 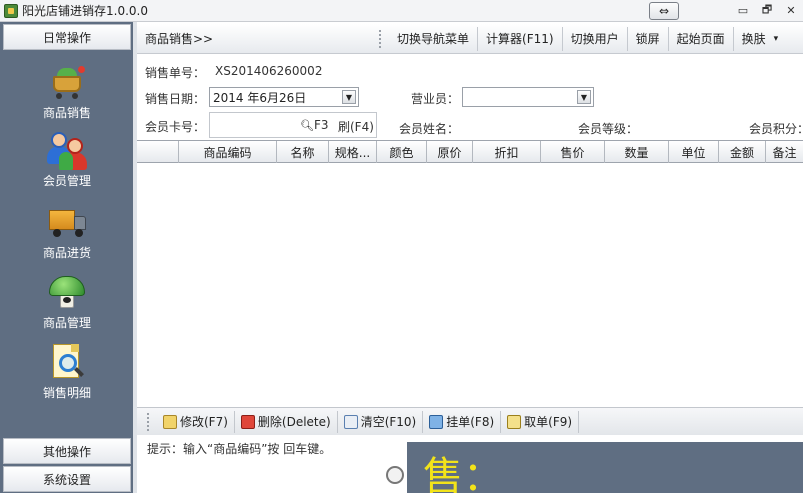 What do you see at coordinates (528, 97) in the screenshot?
I see `salesperson-select: ▼` at bounding box center [528, 97].